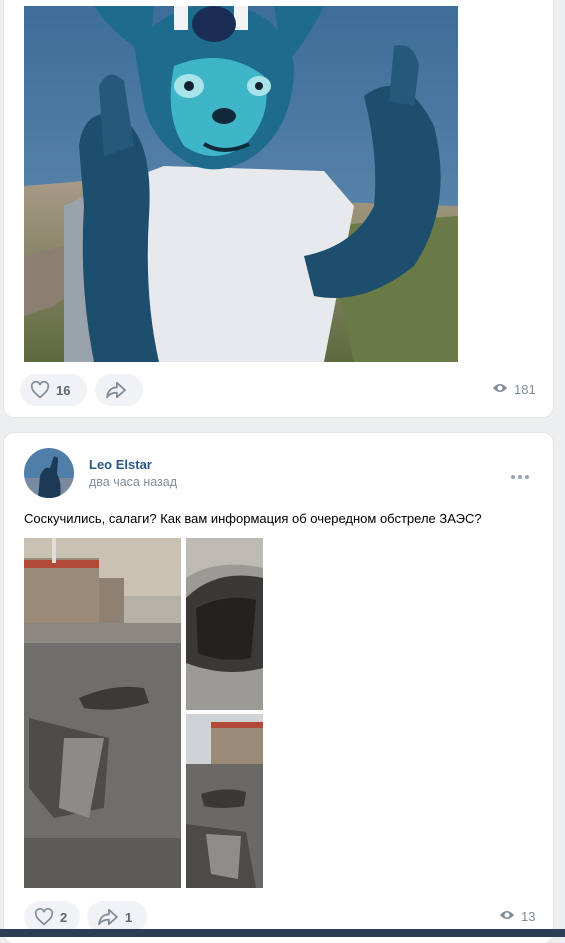  Describe the element at coordinates (528, 916) in the screenshot. I see `views-count: 13` at that location.